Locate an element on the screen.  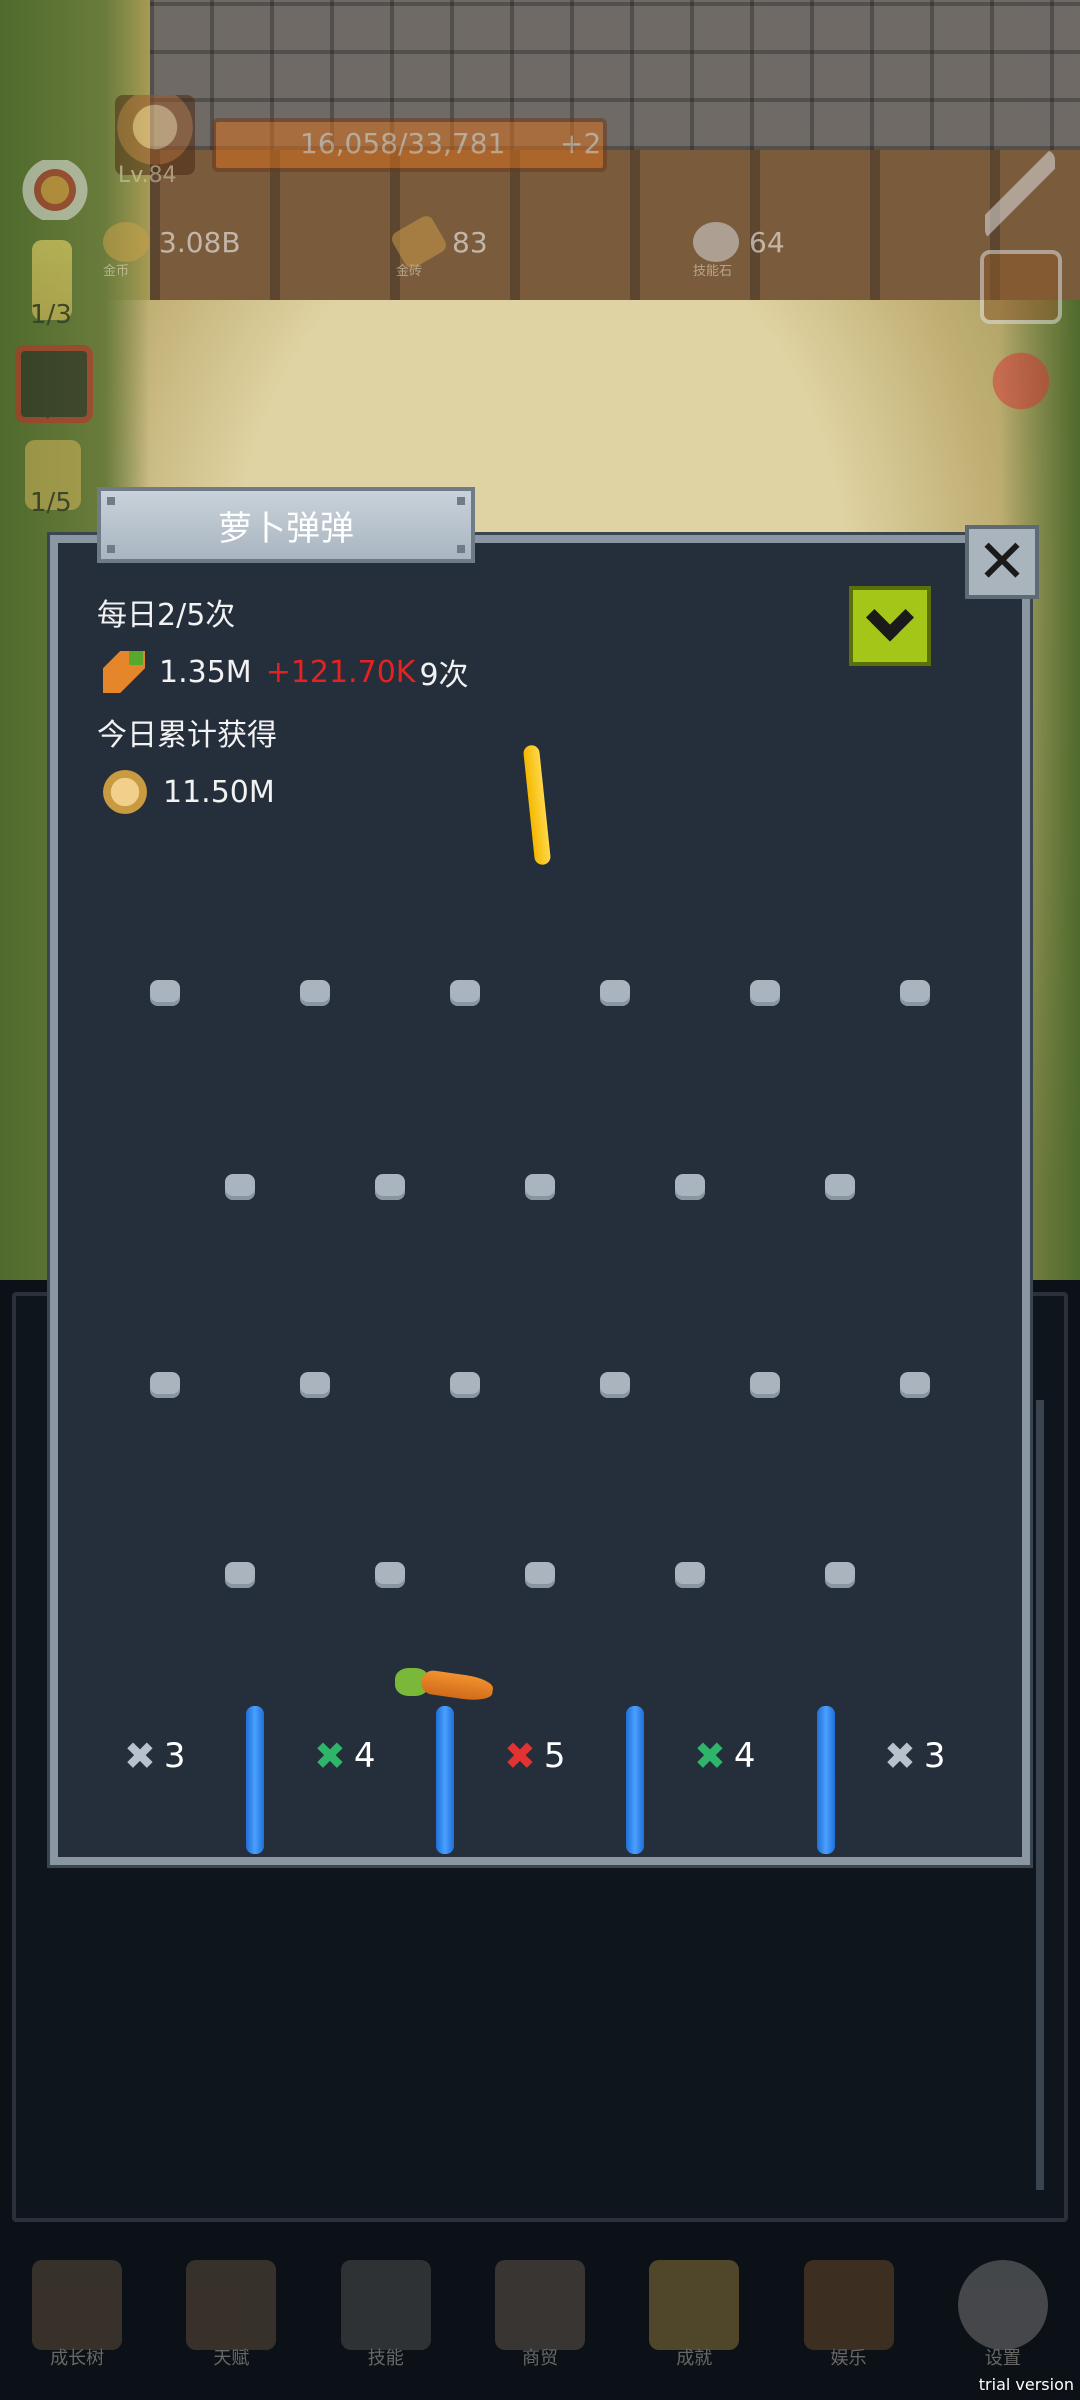
carrot-body is located at coordinates (457, 1686).